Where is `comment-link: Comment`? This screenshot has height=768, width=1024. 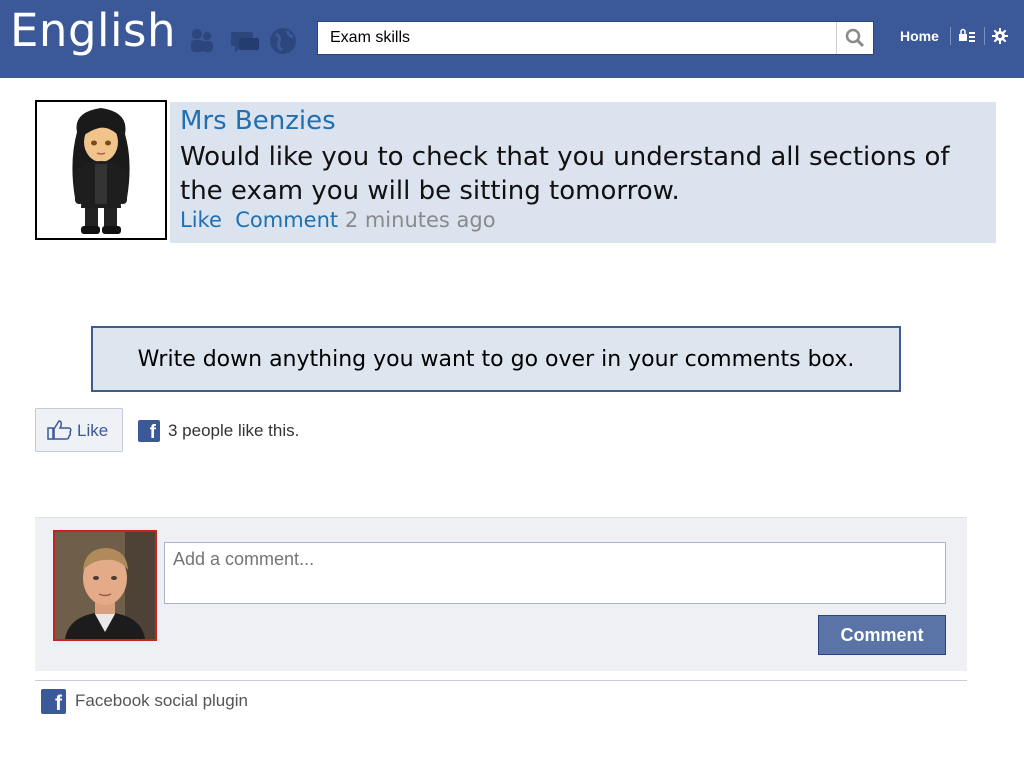
comment-link: Comment is located at coordinates (286, 220).